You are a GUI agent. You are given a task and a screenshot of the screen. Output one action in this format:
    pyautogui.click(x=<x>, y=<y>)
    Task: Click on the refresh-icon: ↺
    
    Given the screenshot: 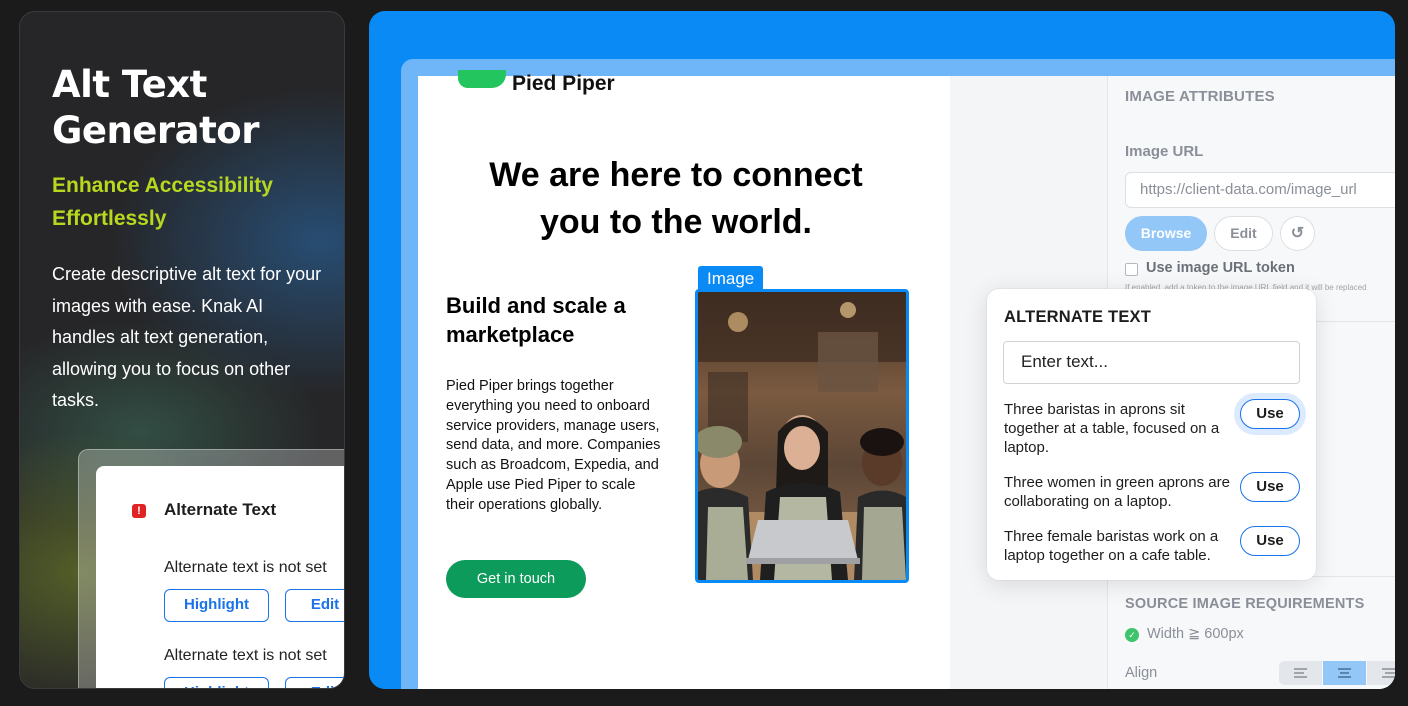 What is the action you would take?
    pyautogui.click(x=1297, y=233)
    